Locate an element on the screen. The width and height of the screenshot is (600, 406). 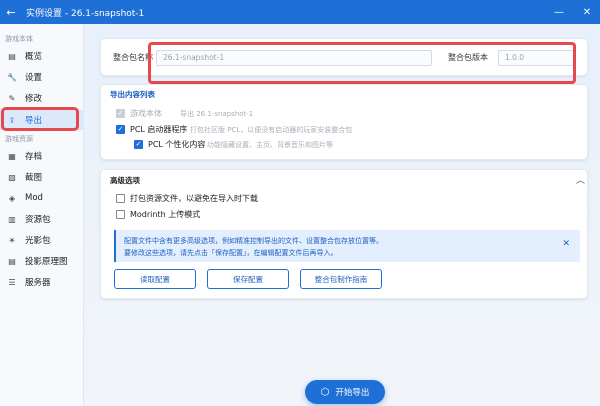
resourcepack-icon: ▥ is located at coordinates (12, 219).